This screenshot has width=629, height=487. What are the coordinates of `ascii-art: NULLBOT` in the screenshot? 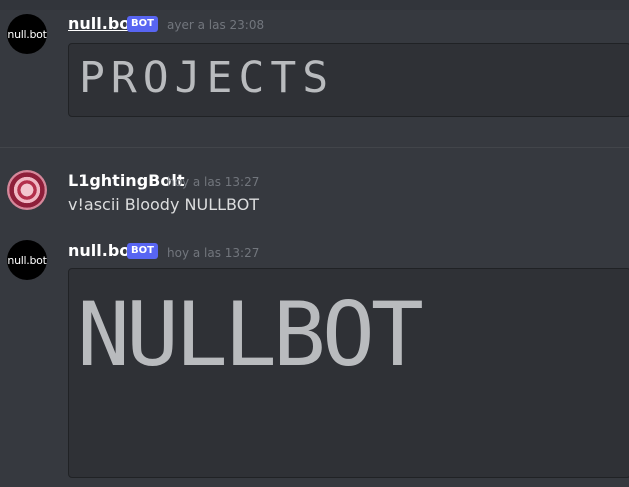 It's located at (250, 334).